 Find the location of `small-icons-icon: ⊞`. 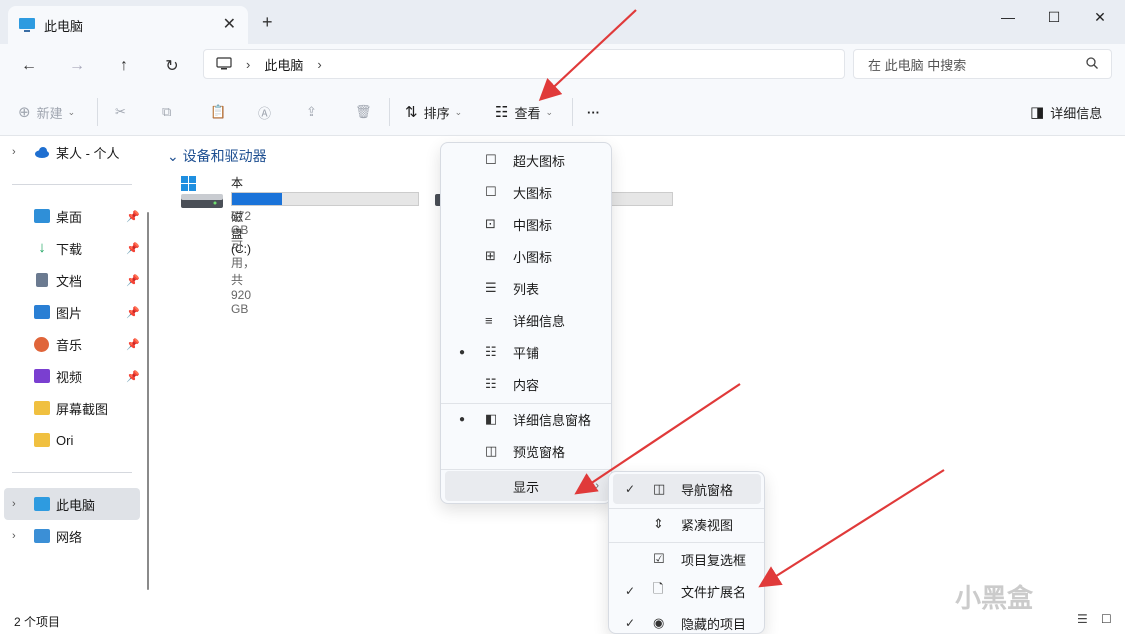

small-icons-icon: ⊞ is located at coordinates (490, 255).